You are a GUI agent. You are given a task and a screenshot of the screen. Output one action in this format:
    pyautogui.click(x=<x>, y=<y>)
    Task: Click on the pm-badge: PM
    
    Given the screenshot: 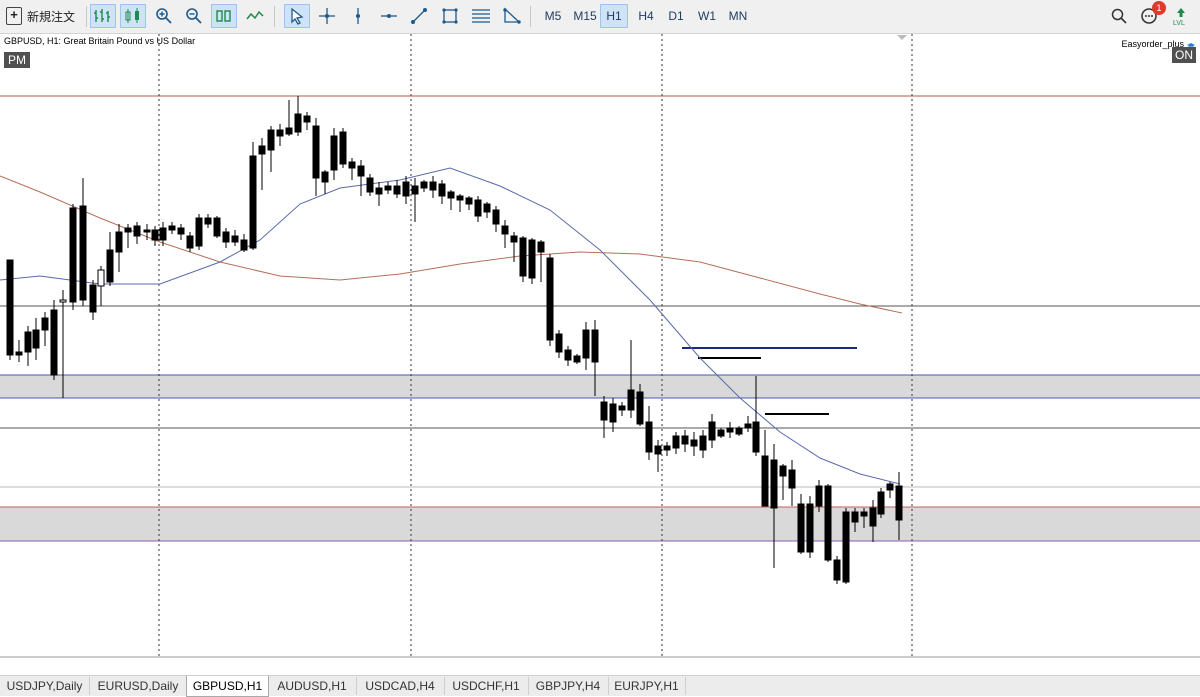 What is the action you would take?
    pyautogui.click(x=17, y=60)
    